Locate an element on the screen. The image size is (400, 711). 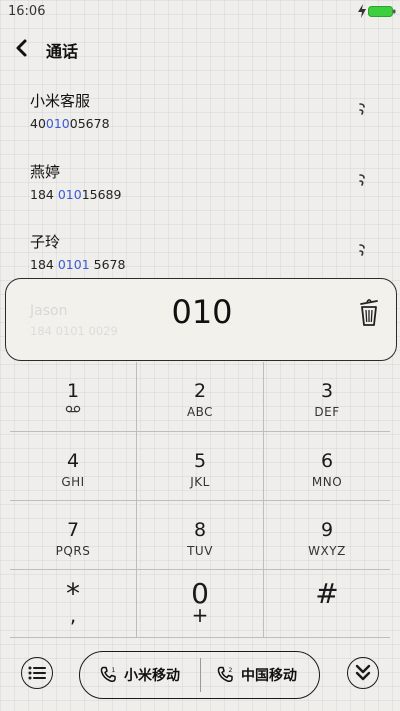
voicemail-icon is located at coordinates (73, 409).